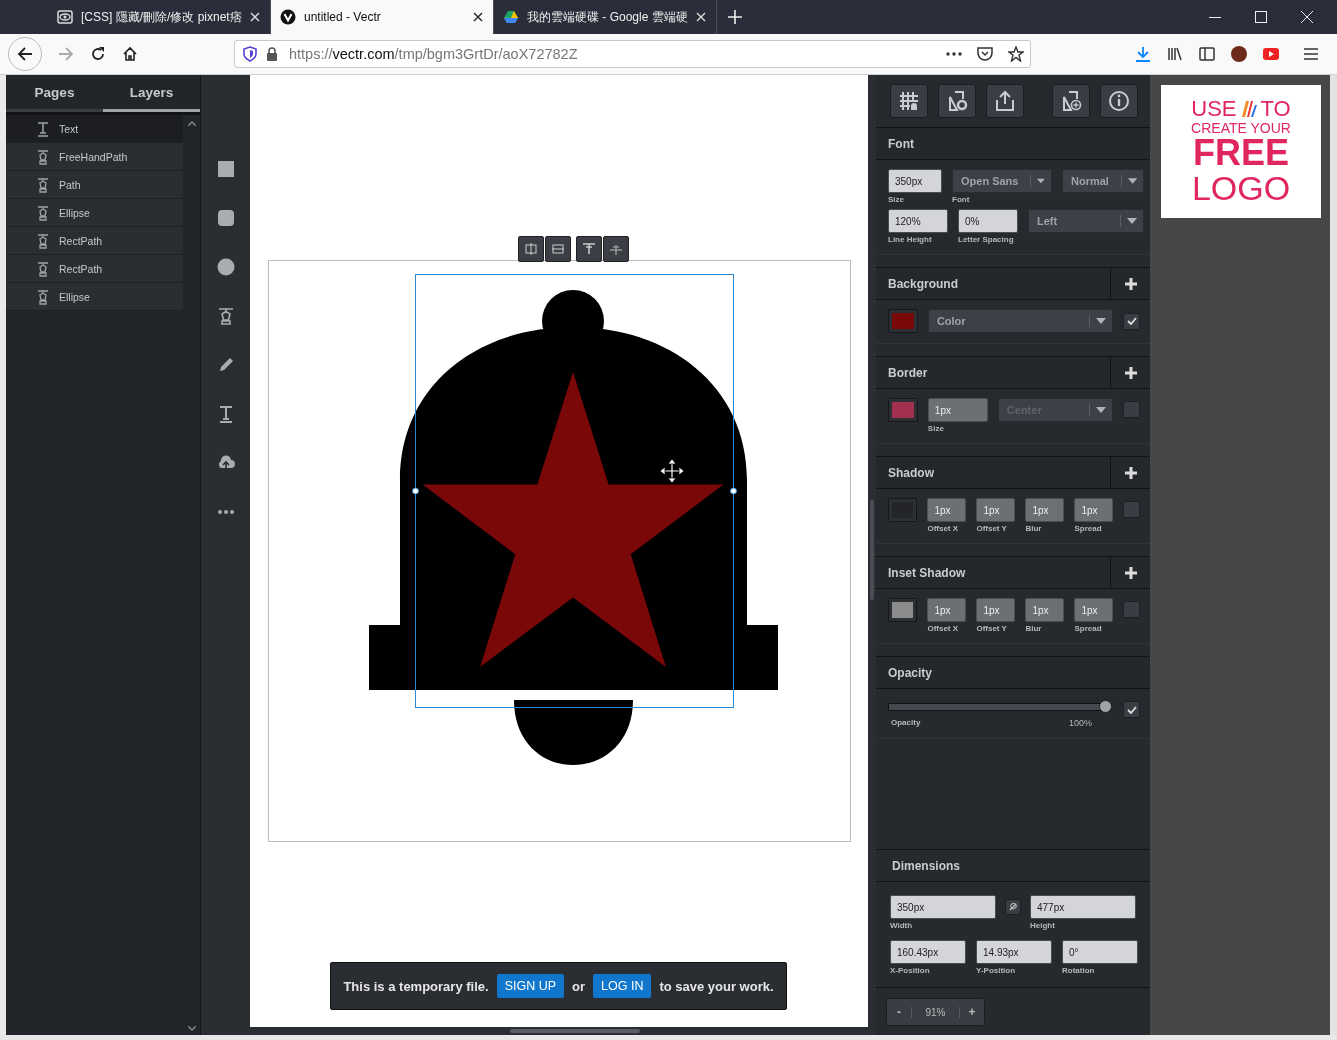 Image resolution: width=1337 pixels, height=1040 pixels. What do you see at coordinates (954, 54) in the screenshot?
I see `more-dots-icon` at bounding box center [954, 54].